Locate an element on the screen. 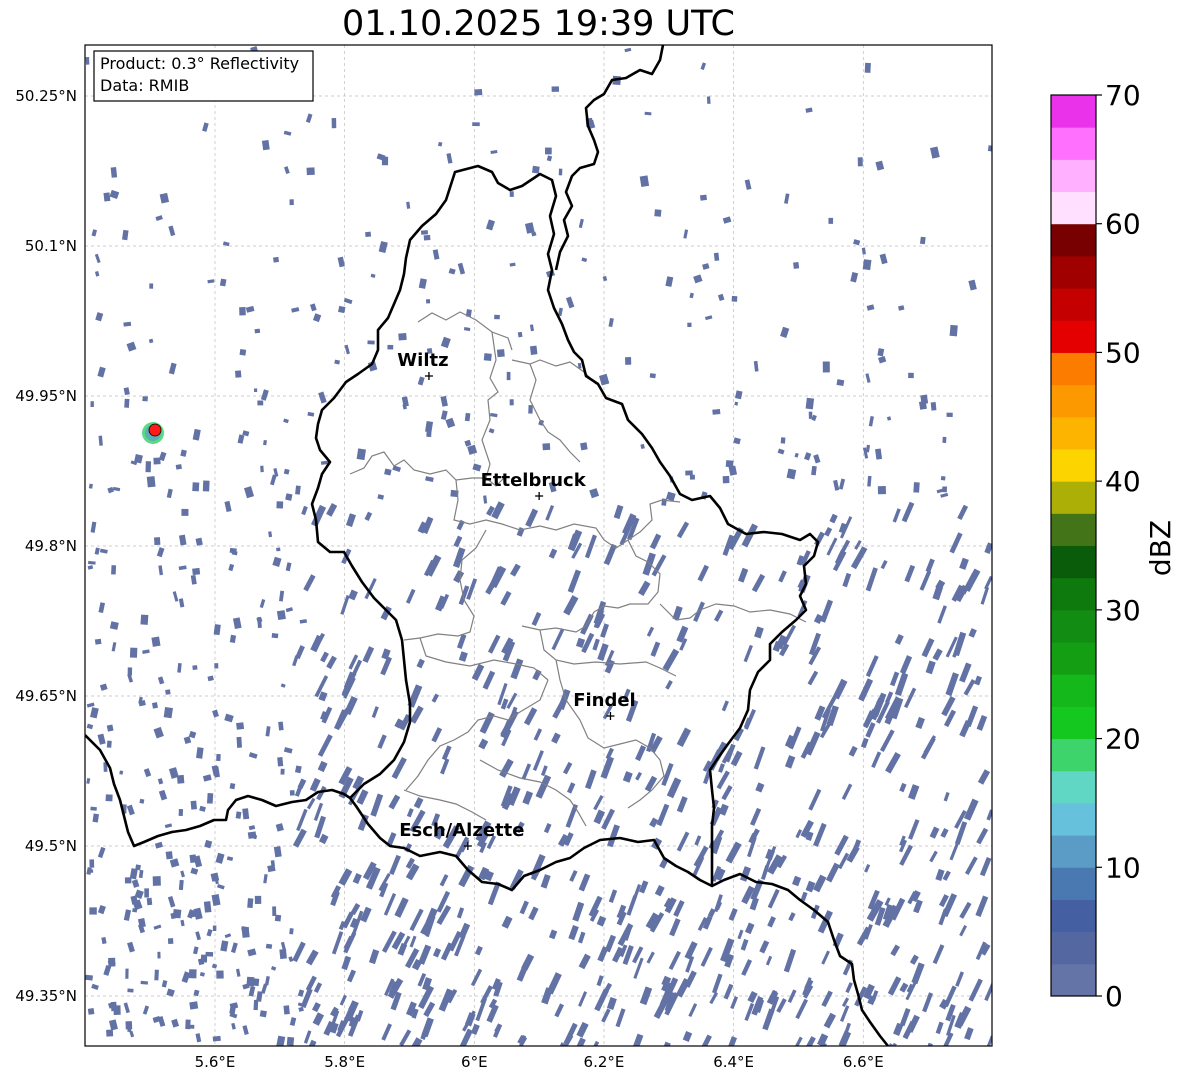  colorbar-tick-label: 40 is located at coordinates (1123, 481).